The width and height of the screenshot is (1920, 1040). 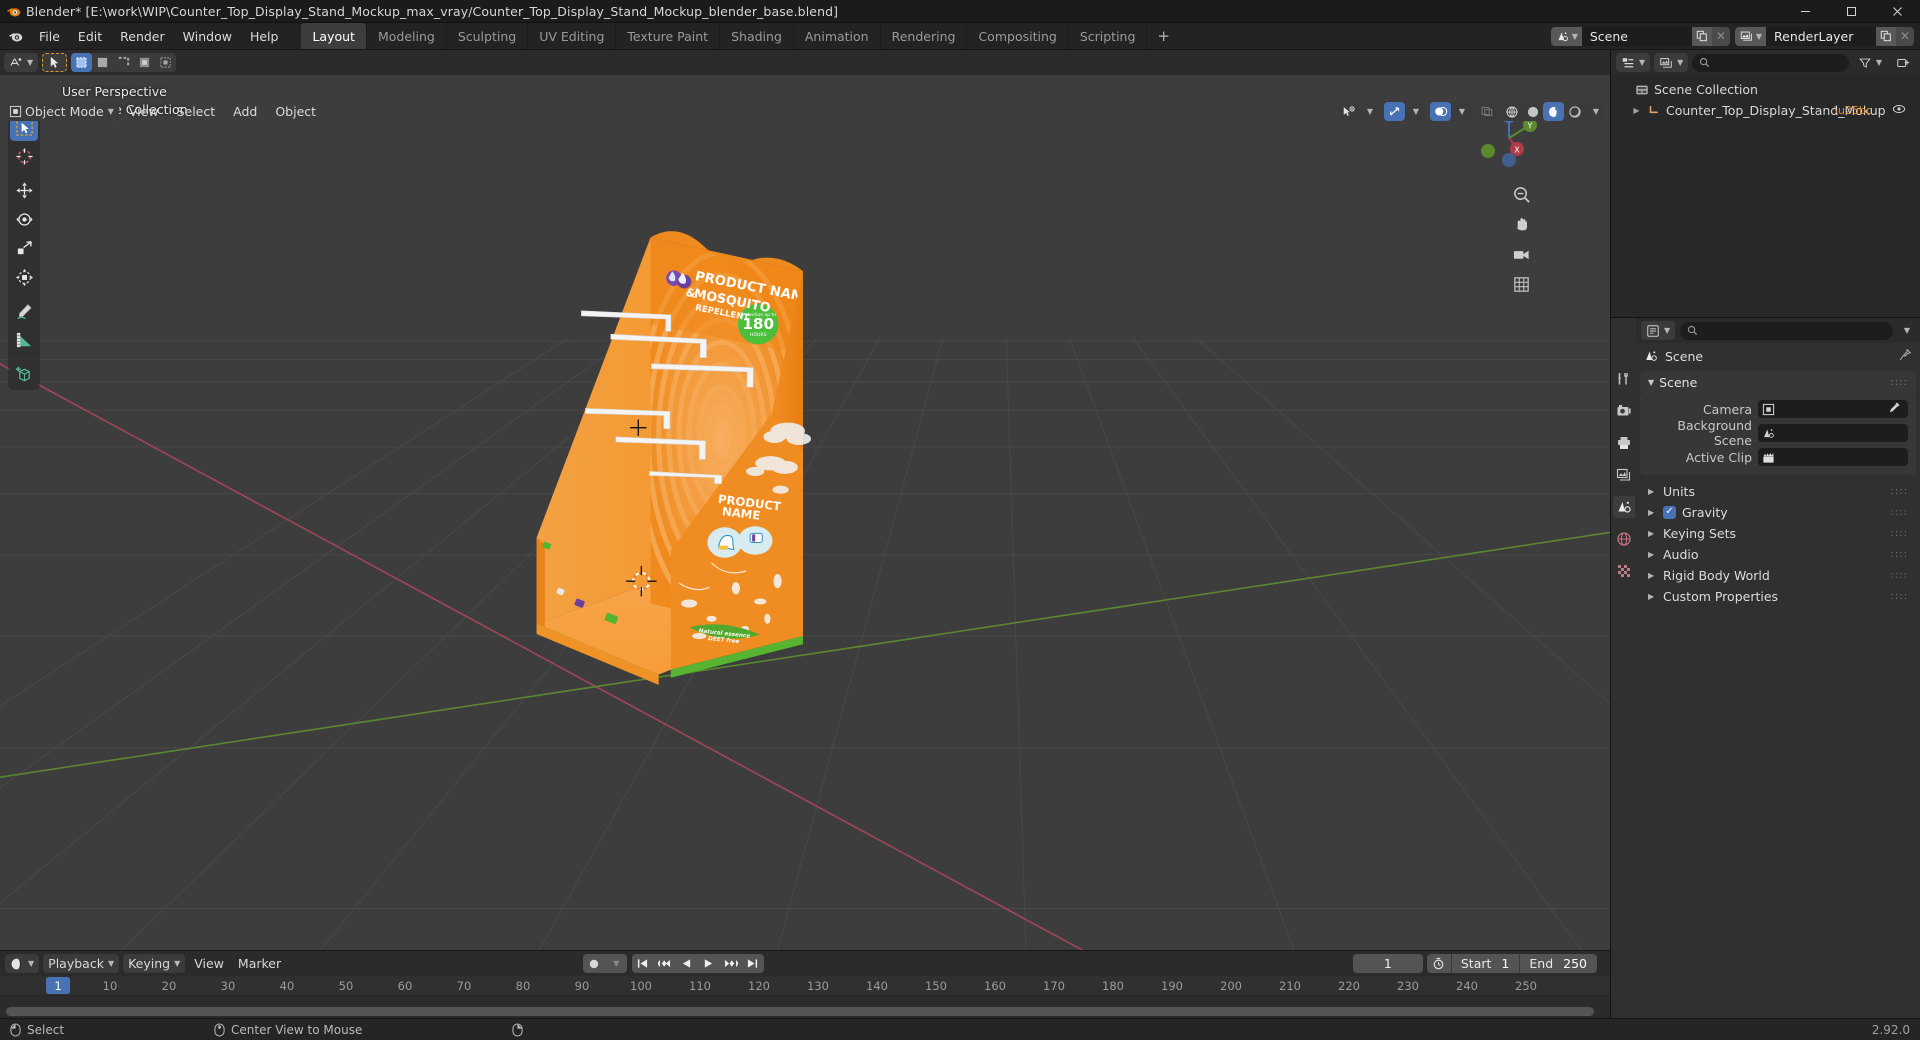 What do you see at coordinates (1394, 111) in the screenshot?
I see `gizmo-icon` at bounding box center [1394, 111].